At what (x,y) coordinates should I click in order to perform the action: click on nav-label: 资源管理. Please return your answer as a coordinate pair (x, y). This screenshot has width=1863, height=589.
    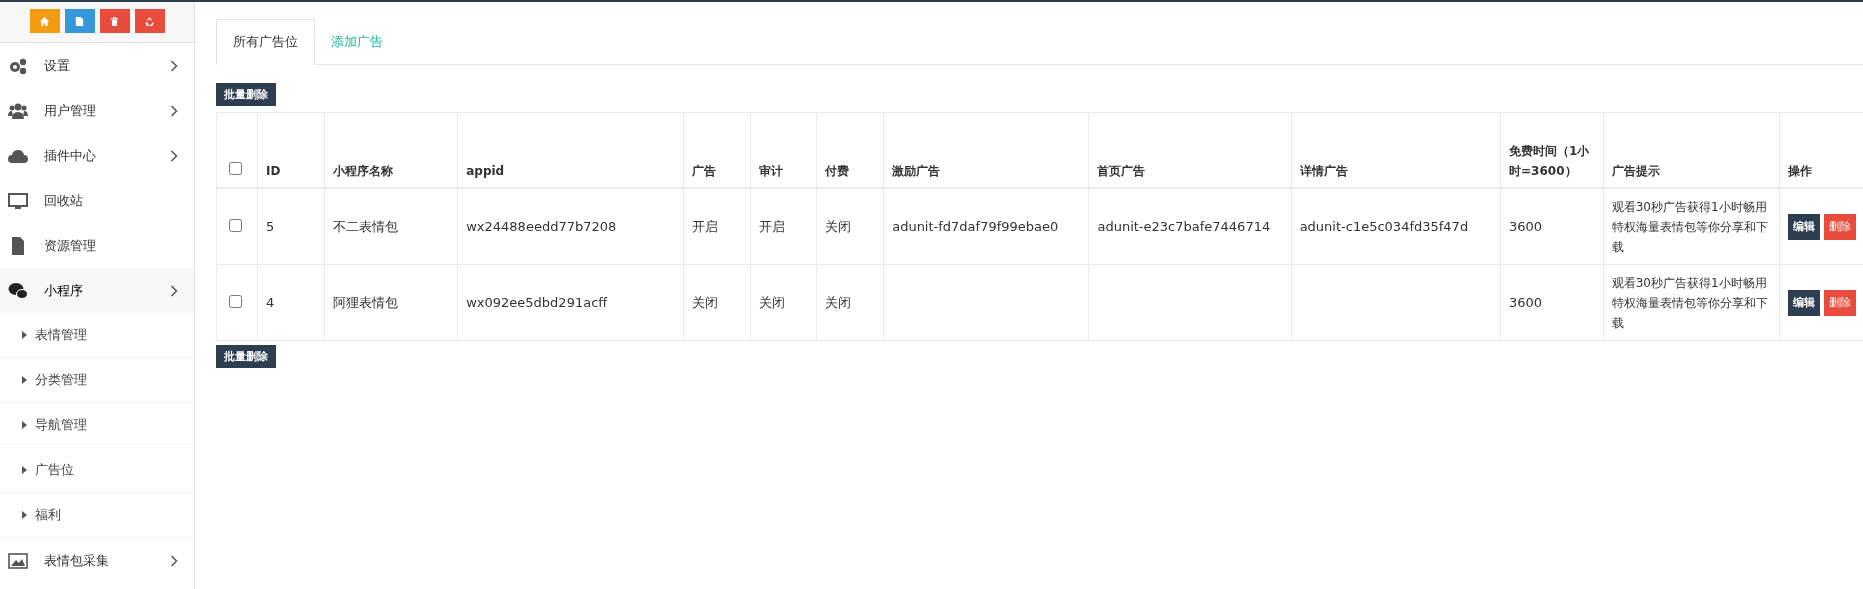
    Looking at the image, I should click on (70, 245).